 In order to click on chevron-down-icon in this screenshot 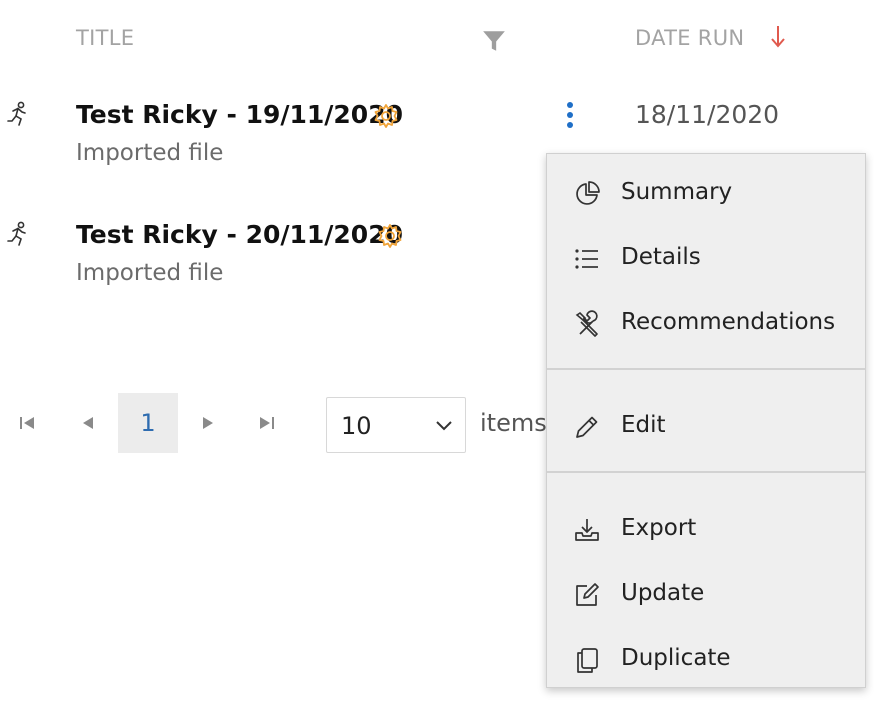, I will do `click(444, 426)`.